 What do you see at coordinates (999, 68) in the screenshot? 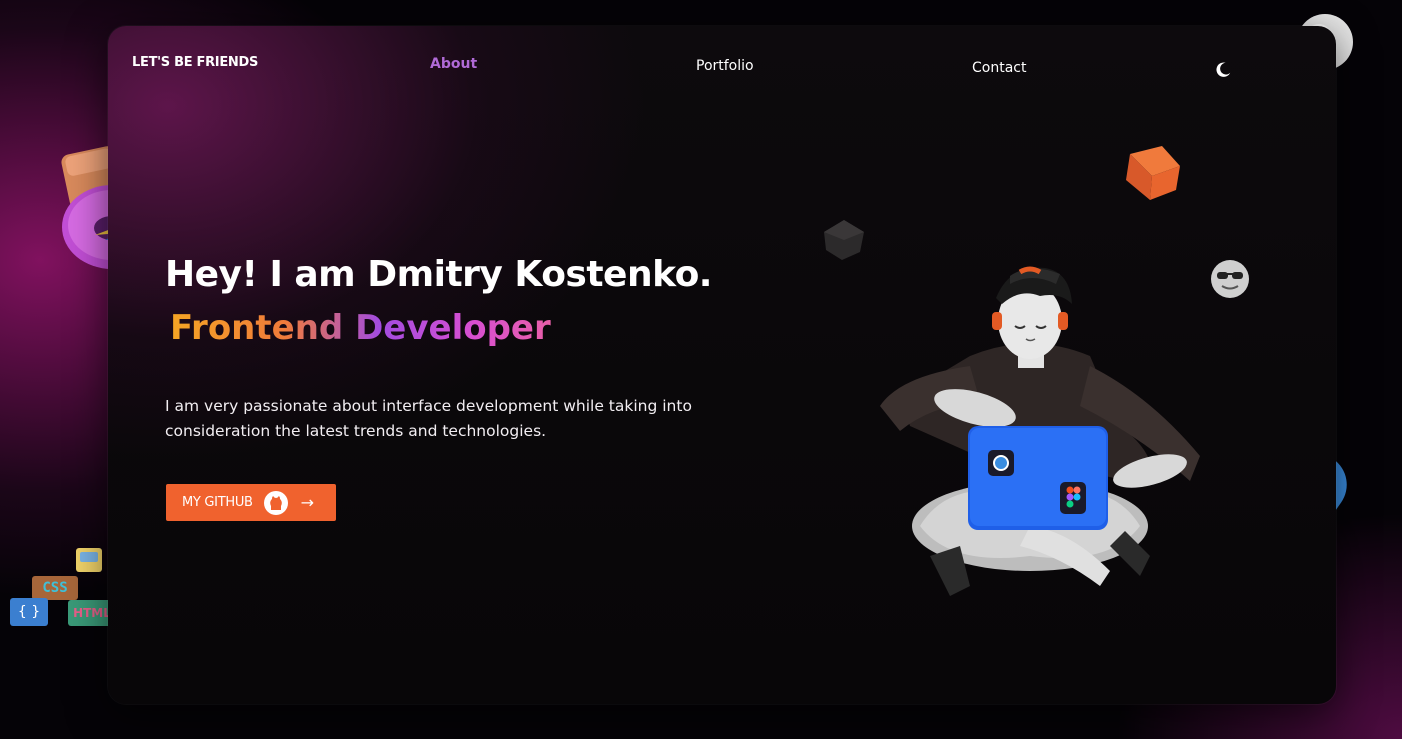
I see `nav-link-contact: Contact` at bounding box center [999, 68].